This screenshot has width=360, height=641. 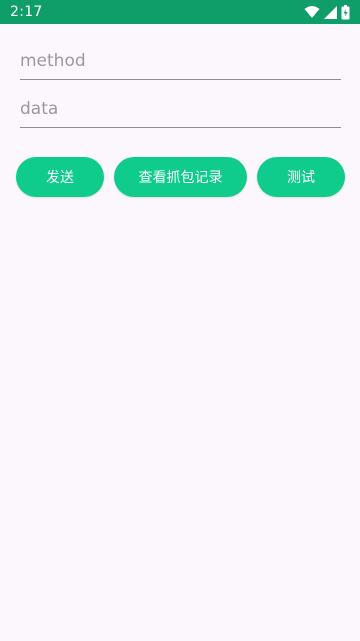 I want to click on view-capture-records-button: 查看抓包记录, so click(x=180, y=177).